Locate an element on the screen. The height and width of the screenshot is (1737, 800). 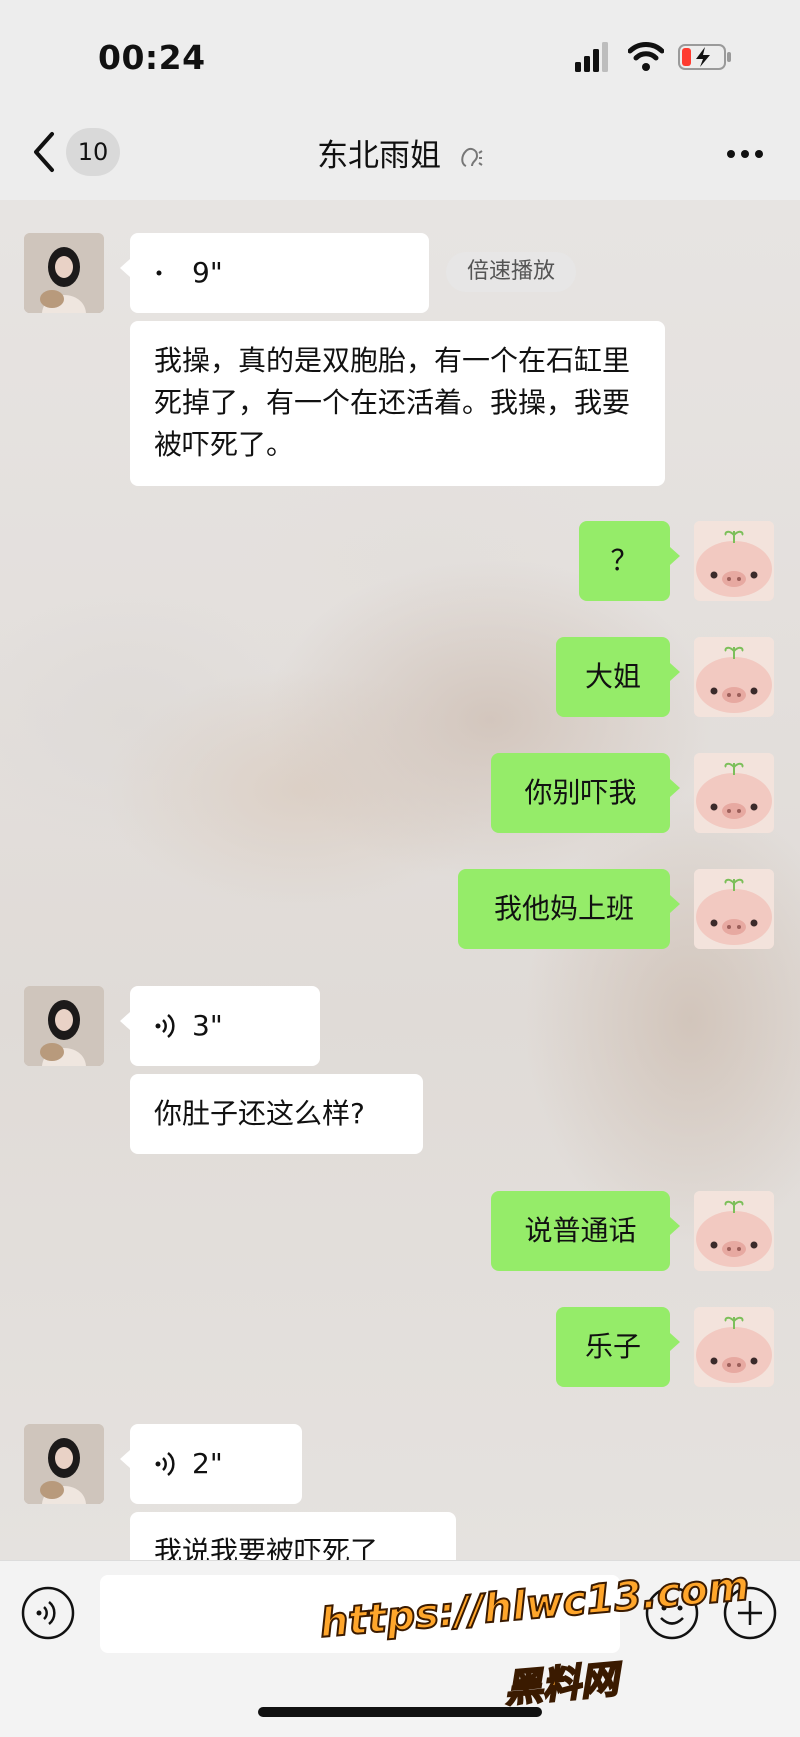
battery-icon is located at coordinates (704, 57).